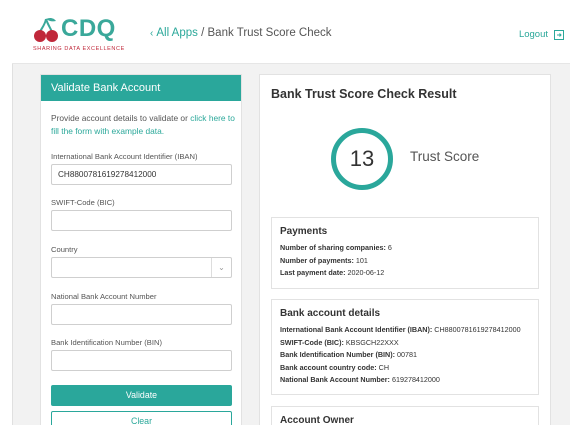 The height and width of the screenshot is (425, 570). What do you see at coordinates (177, 33) in the screenshot?
I see `breadcrumb-all-apps-link: All Apps` at bounding box center [177, 33].